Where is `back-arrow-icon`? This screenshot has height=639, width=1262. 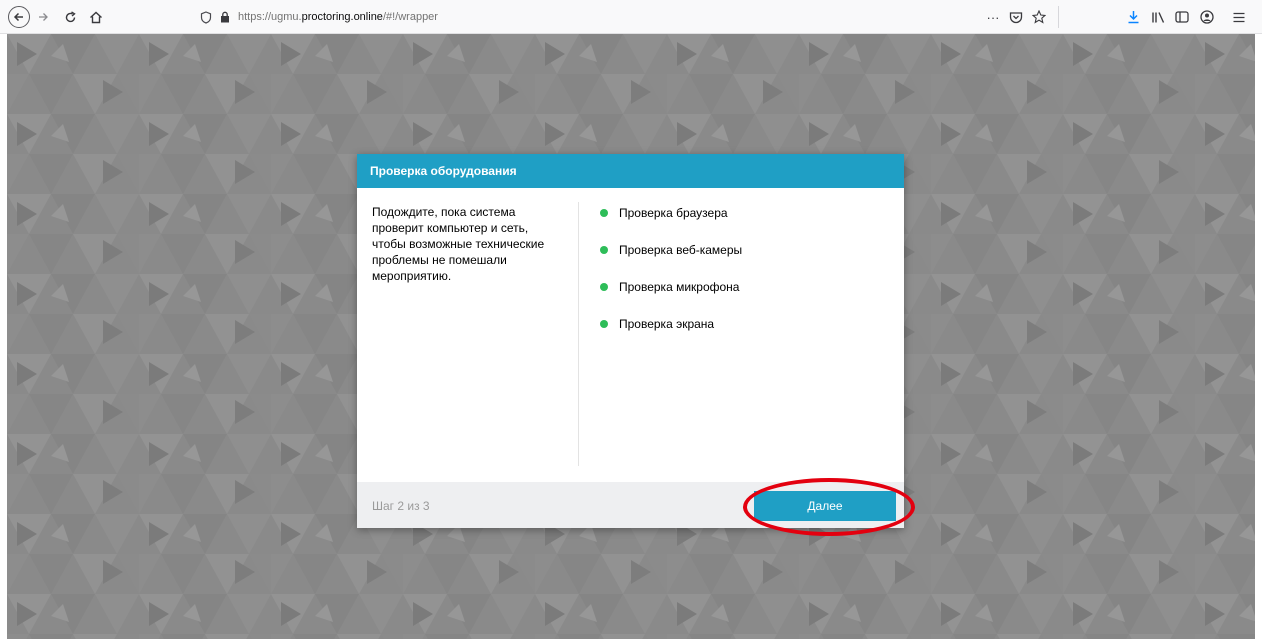 back-arrow-icon is located at coordinates (19, 17).